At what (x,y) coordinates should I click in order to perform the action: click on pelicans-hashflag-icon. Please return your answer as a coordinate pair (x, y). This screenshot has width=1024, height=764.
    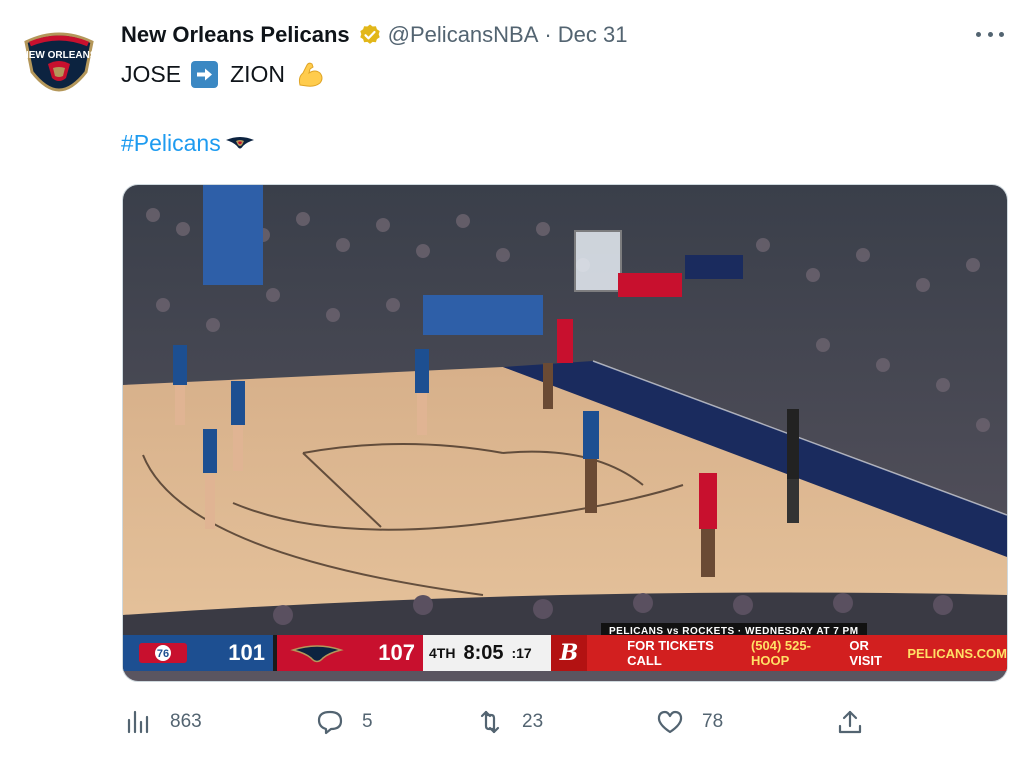
    Looking at the image, I should click on (239, 143).